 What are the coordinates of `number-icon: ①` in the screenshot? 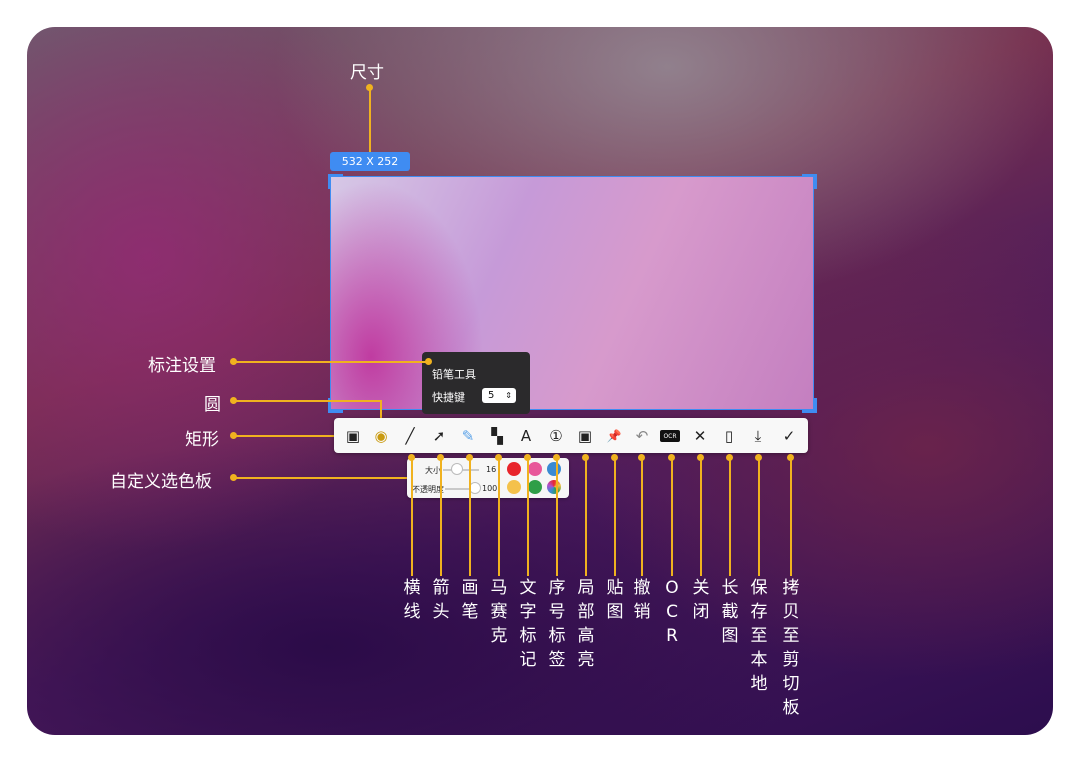 It's located at (556, 436).